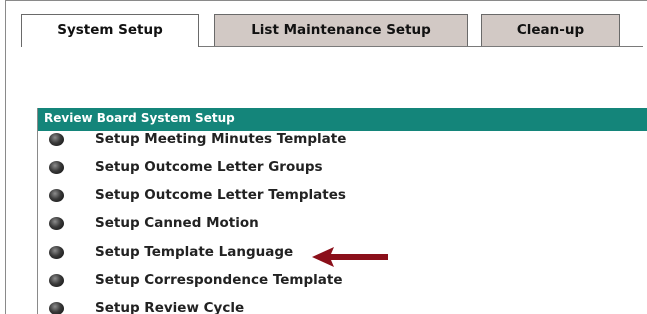 This screenshot has height=314, width=647. Describe the element at coordinates (341, 30) in the screenshot. I see `tab-list-maintenance-setup: List Maintenance Setup` at that location.